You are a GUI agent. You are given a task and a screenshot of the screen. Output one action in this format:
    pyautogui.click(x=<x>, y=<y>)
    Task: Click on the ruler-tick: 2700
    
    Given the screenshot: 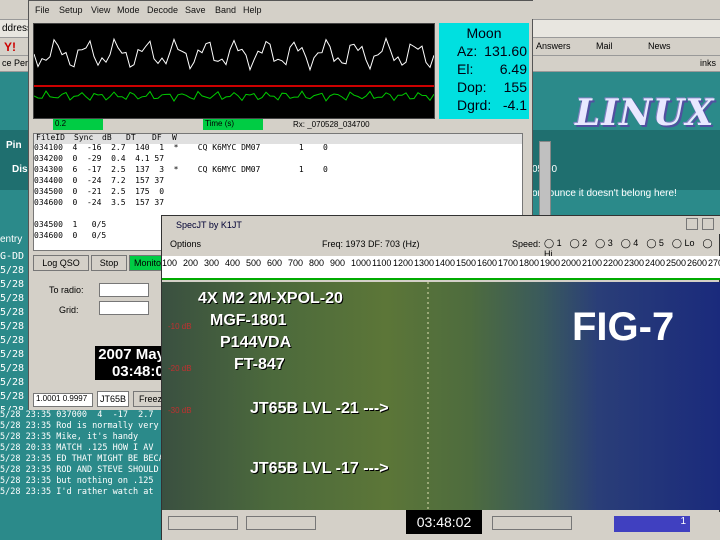 What is the action you would take?
    pyautogui.click(x=714, y=263)
    